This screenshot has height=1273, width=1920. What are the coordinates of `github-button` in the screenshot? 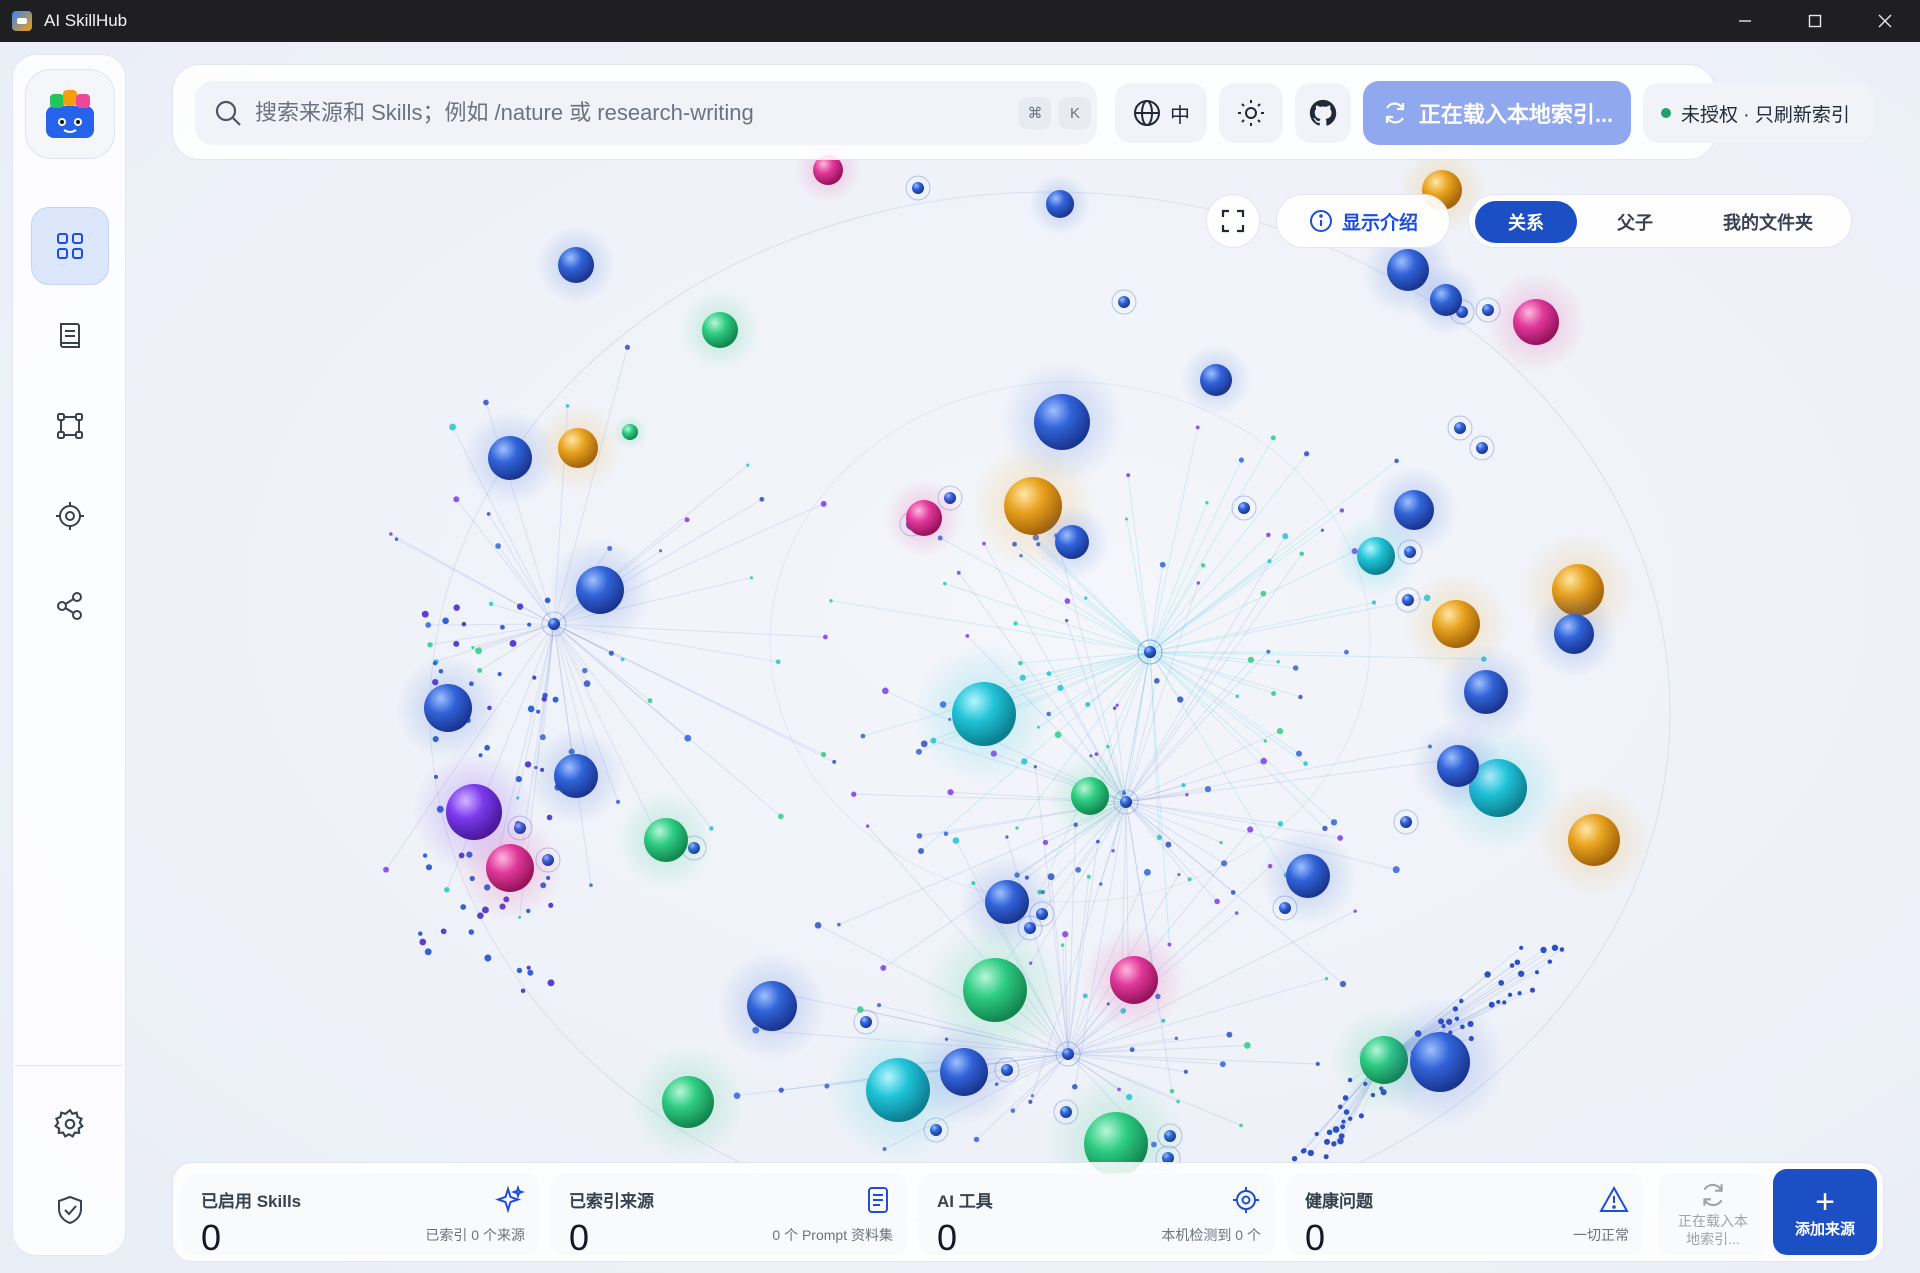 It's located at (1323, 113).